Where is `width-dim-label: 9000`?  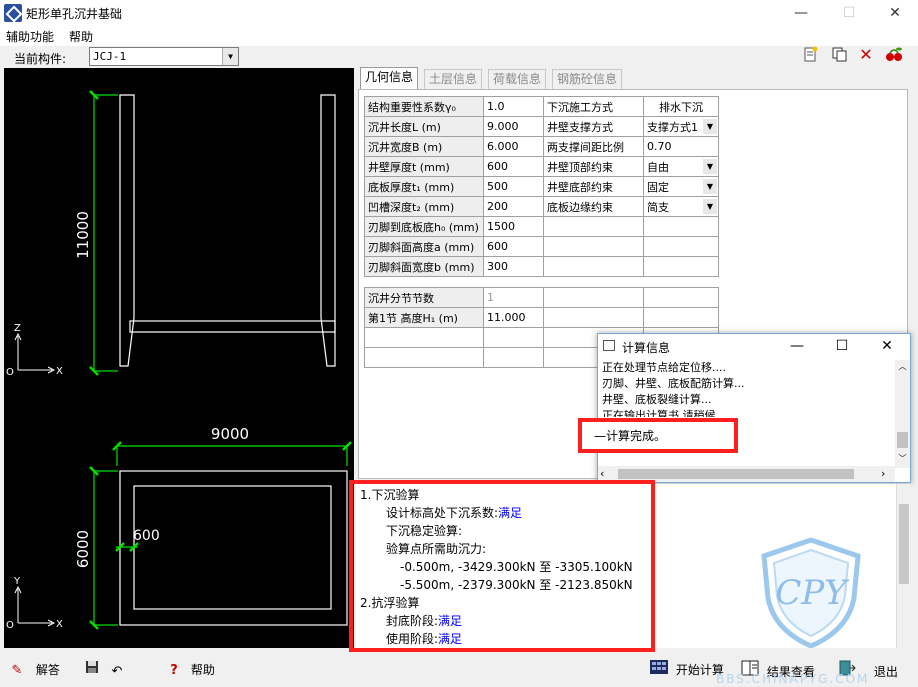 width-dim-label: 9000 is located at coordinates (230, 434).